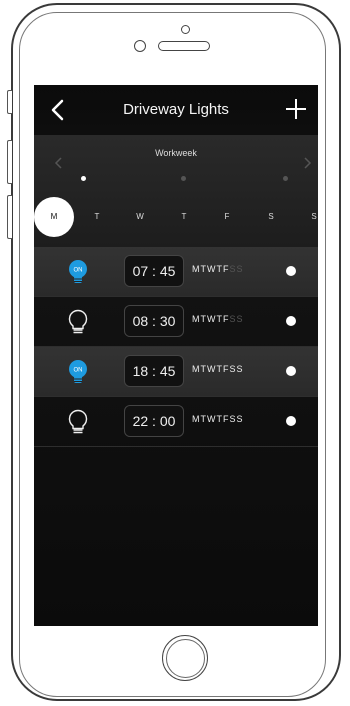  Describe the element at coordinates (154, 371) in the screenshot. I see `time-display: 18 : 45` at that location.